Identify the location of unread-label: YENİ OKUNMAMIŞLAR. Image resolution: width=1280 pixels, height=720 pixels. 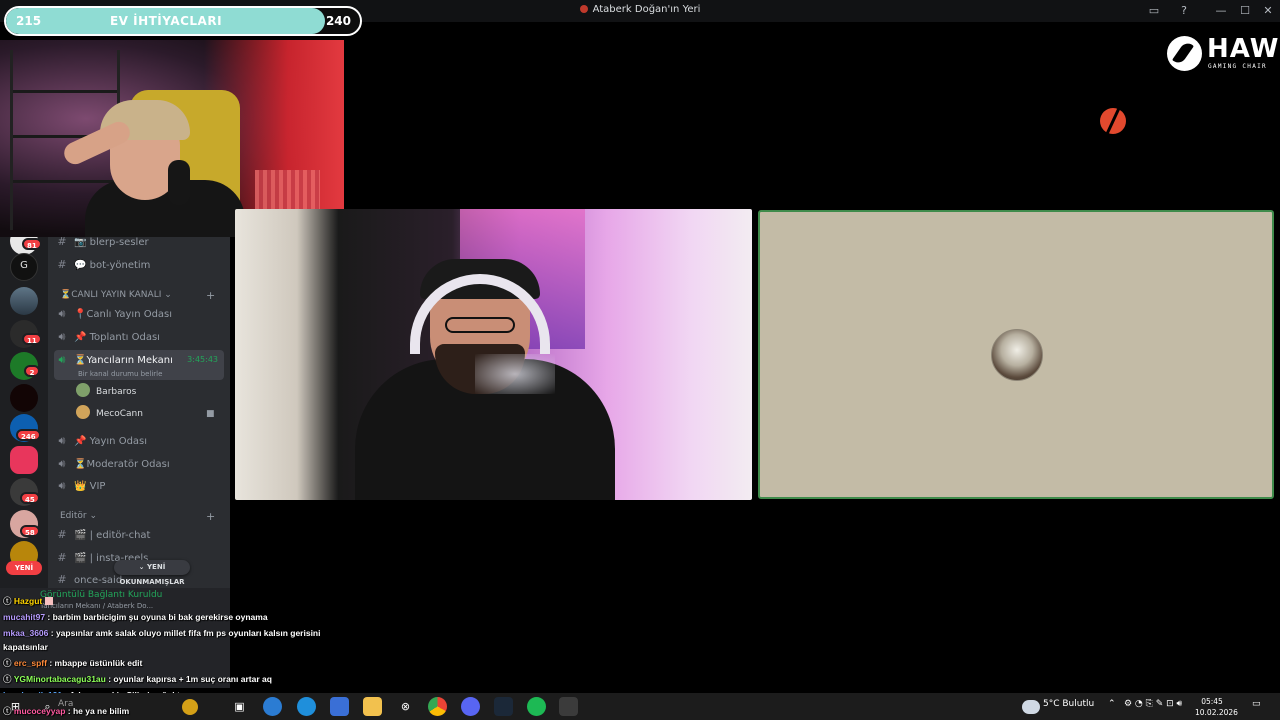
(152, 574).